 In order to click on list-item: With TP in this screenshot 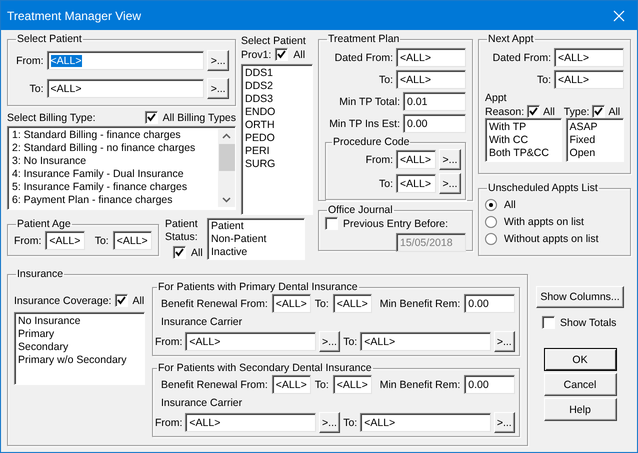, I will do `click(523, 127)`.